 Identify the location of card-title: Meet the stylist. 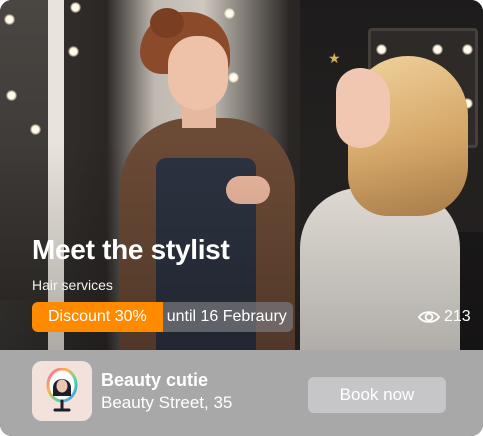
(131, 249).